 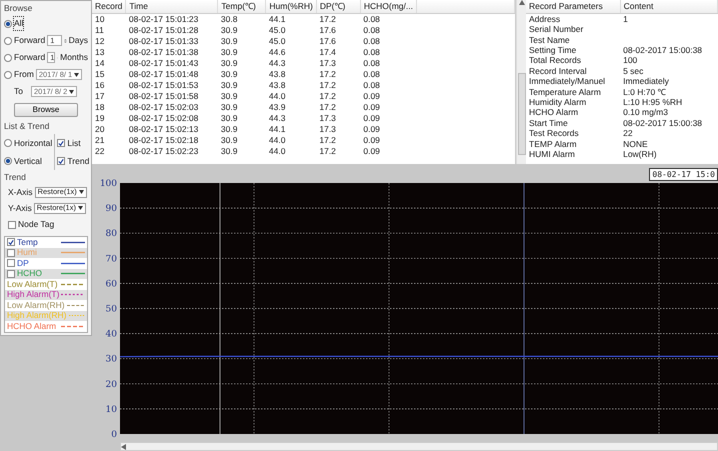 What do you see at coordinates (20, 208) in the screenshot?
I see `axis-label: Y-Axis` at bounding box center [20, 208].